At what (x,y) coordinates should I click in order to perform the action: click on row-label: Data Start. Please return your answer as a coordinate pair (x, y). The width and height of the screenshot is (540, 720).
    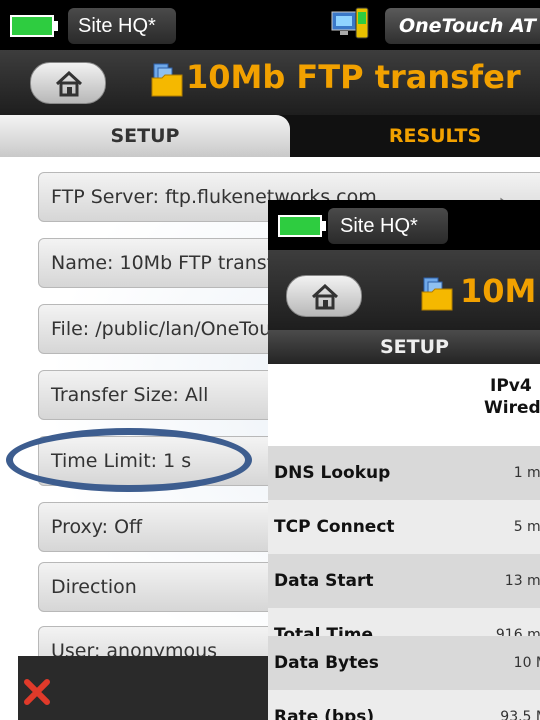
    Looking at the image, I should click on (324, 581).